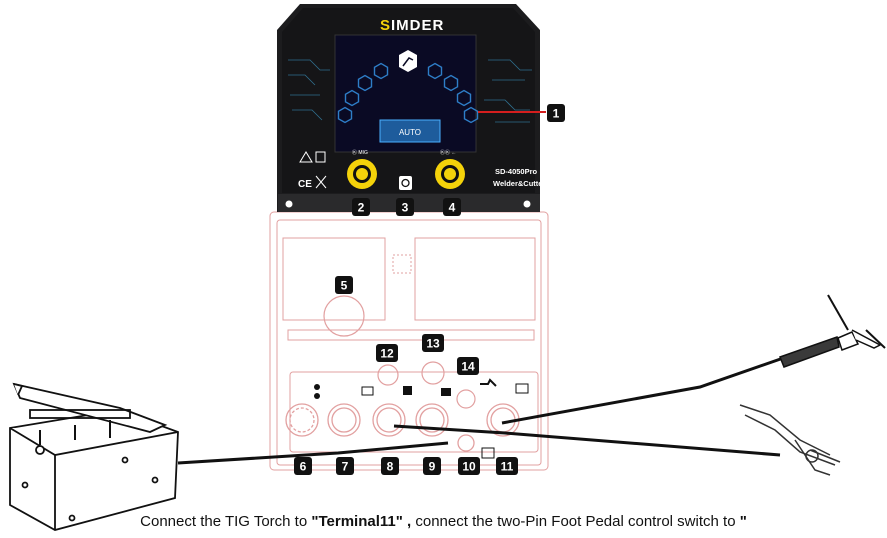 Image resolution: width=887 pixels, height=538 pixels. Describe the element at coordinates (433, 344) in the screenshot. I see `callout-number-13: 13` at that location.